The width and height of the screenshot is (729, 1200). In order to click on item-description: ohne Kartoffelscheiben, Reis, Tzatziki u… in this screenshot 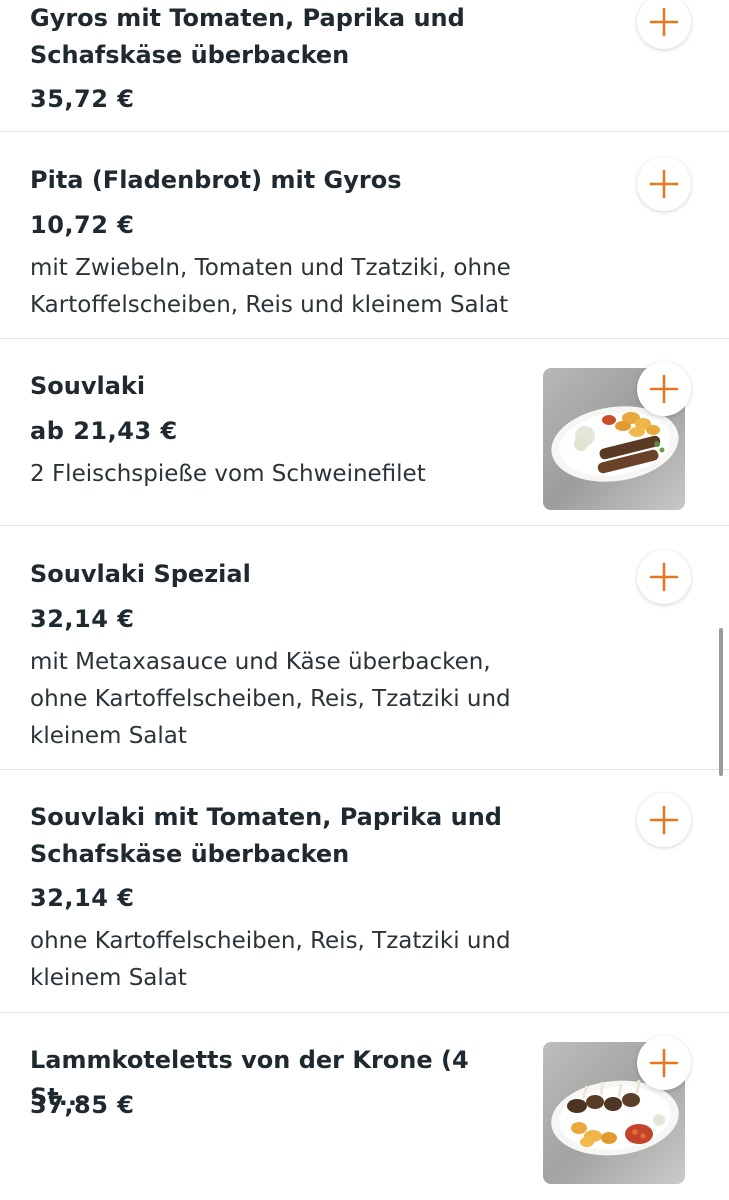, I will do `click(270, 959)`.